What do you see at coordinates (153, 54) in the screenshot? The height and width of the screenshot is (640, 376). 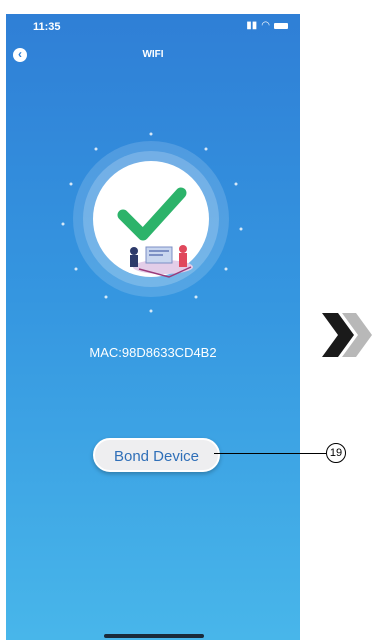 I see `page-title: WIFI` at bounding box center [153, 54].